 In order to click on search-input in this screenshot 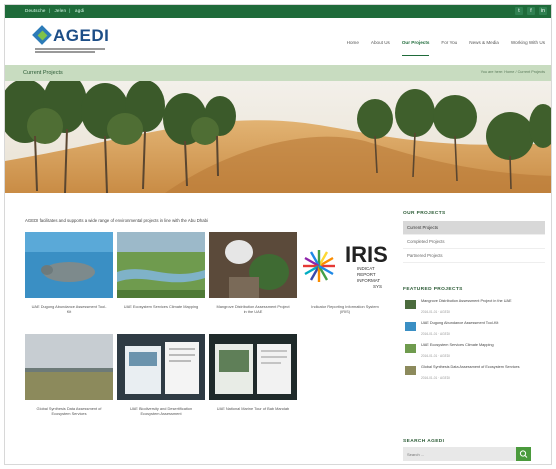, I will do `click(459, 454)`.